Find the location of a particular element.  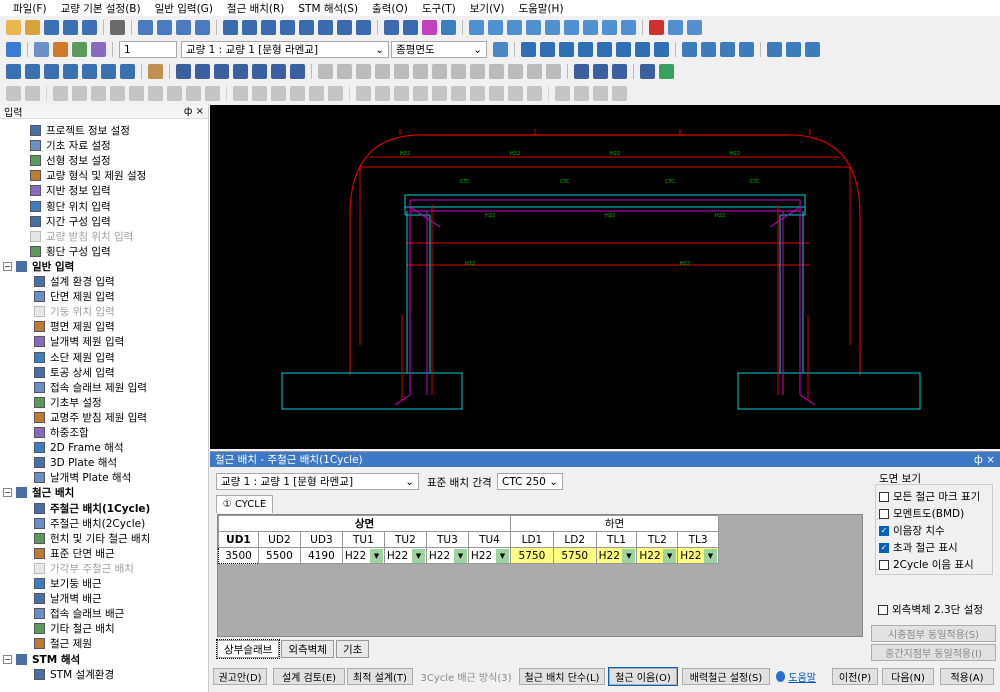

zoom-window-icon is located at coordinates (70, 71).